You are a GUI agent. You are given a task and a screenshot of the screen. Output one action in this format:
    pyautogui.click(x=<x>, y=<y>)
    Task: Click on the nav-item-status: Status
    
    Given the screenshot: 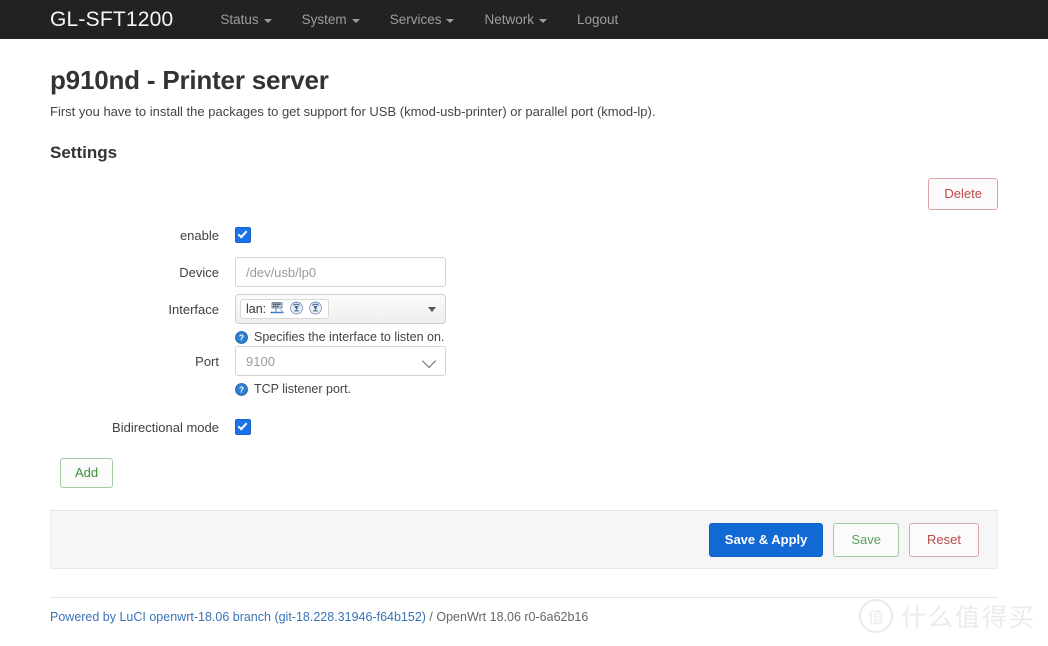 What is the action you would take?
    pyautogui.click(x=245, y=19)
    